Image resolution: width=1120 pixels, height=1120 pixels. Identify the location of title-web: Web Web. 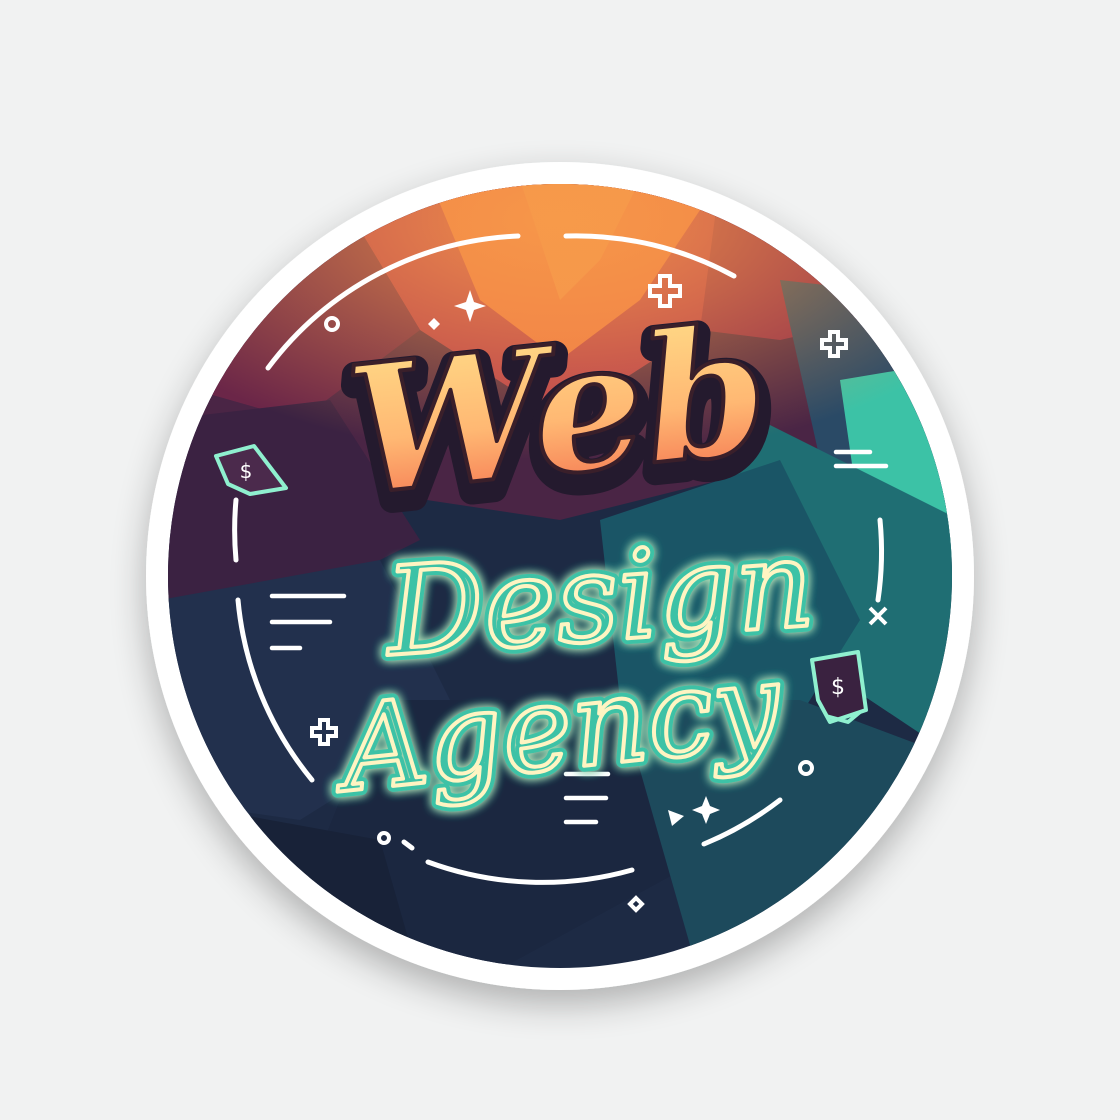
(559, 421).